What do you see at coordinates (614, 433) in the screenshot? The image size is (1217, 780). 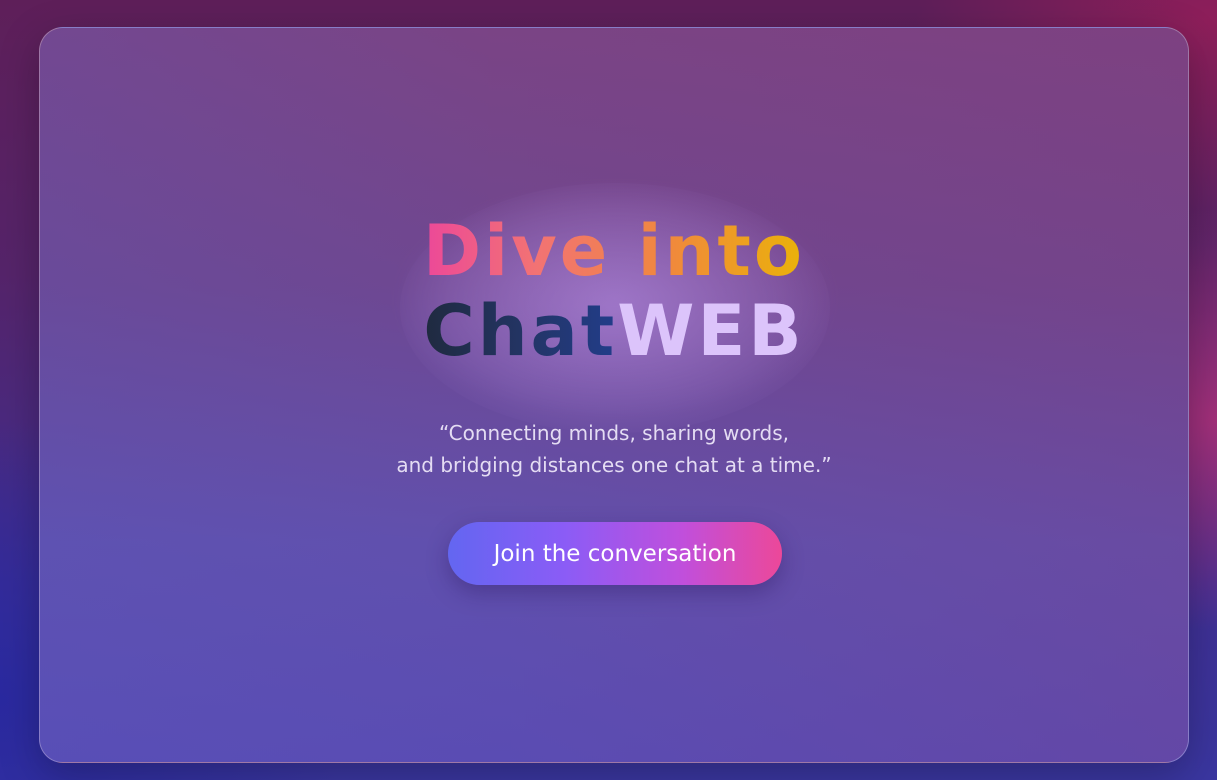 I see `tagline-line-1: “Connecting minds, sharing words,` at bounding box center [614, 433].